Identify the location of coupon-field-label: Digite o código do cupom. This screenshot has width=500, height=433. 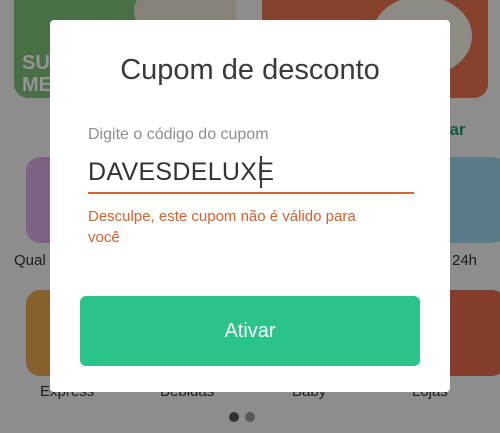
(178, 134).